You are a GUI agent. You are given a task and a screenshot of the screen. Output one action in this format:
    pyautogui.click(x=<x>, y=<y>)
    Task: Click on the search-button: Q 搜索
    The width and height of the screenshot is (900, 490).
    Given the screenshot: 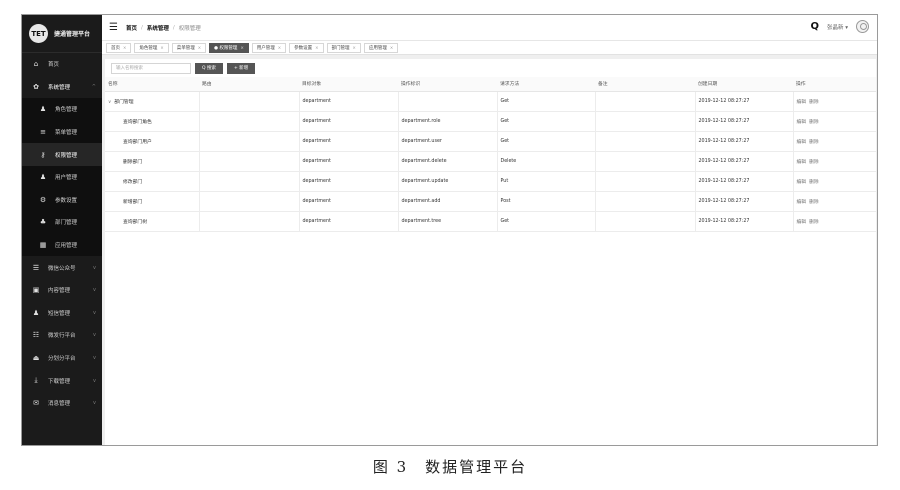 What is the action you would take?
    pyautogui.click(x=209, y=68)
    